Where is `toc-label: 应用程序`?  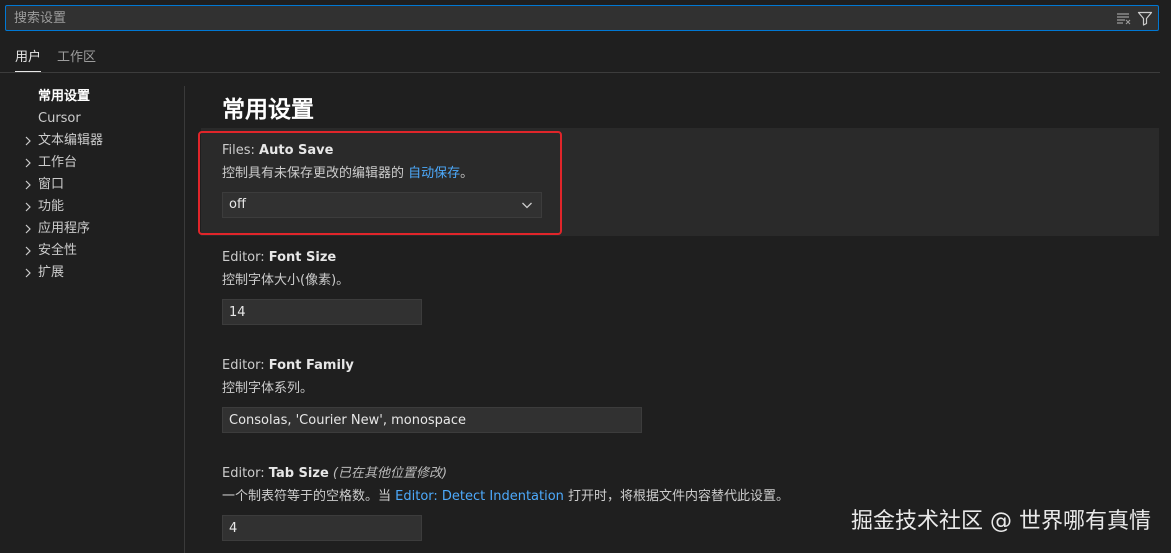
toc-label: 应用程序 is located at coordinates (64, 228).